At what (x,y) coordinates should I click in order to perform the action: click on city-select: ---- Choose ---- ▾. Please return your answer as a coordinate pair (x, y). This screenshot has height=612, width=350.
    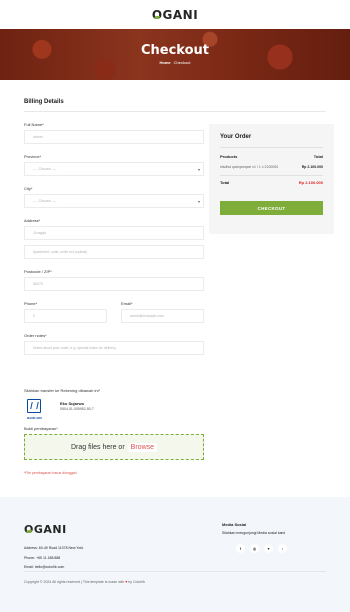
    Looking at the image, I should click on (114, 201).